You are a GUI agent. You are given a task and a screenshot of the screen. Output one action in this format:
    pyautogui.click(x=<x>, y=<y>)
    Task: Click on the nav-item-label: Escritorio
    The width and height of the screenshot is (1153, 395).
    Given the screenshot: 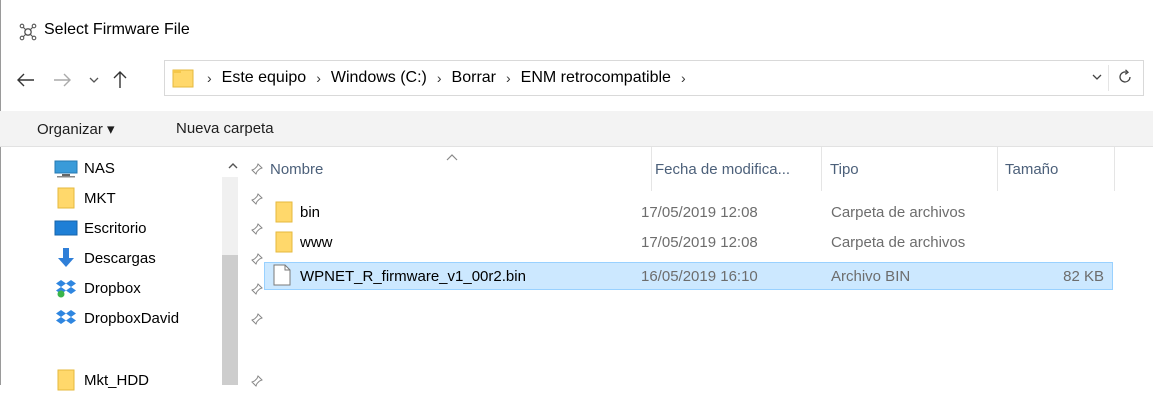 What is the action you would take?
    pyautogui.click(x=115, y=228)
    